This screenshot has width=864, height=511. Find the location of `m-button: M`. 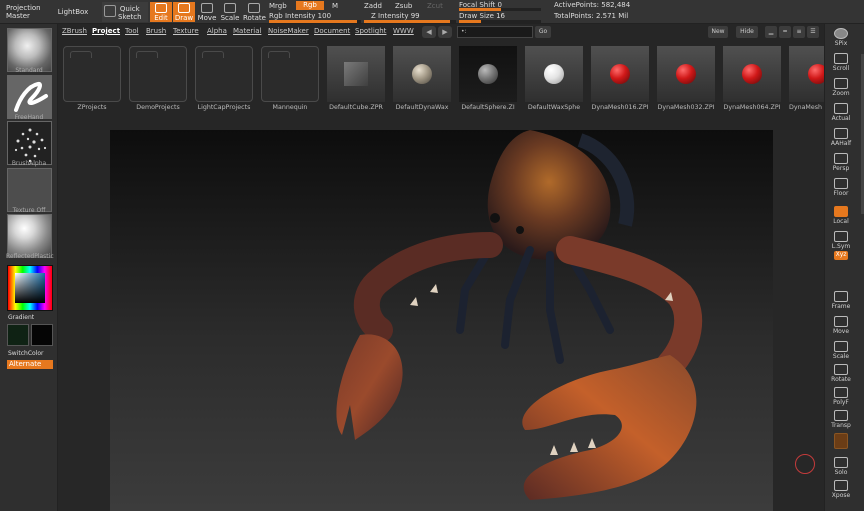

m-button: M is located at coordinates (335, 6).